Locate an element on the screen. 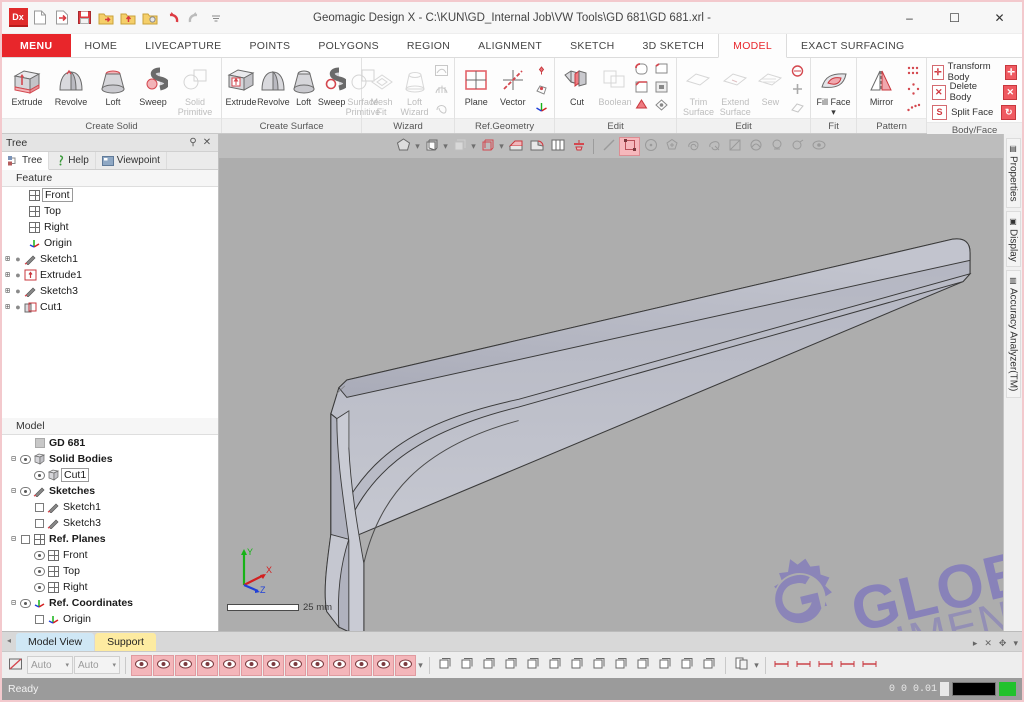 Image resolution: width=1024 pixels, height=702 pixels. view-iso1-button is located at coordinates (555, 665).